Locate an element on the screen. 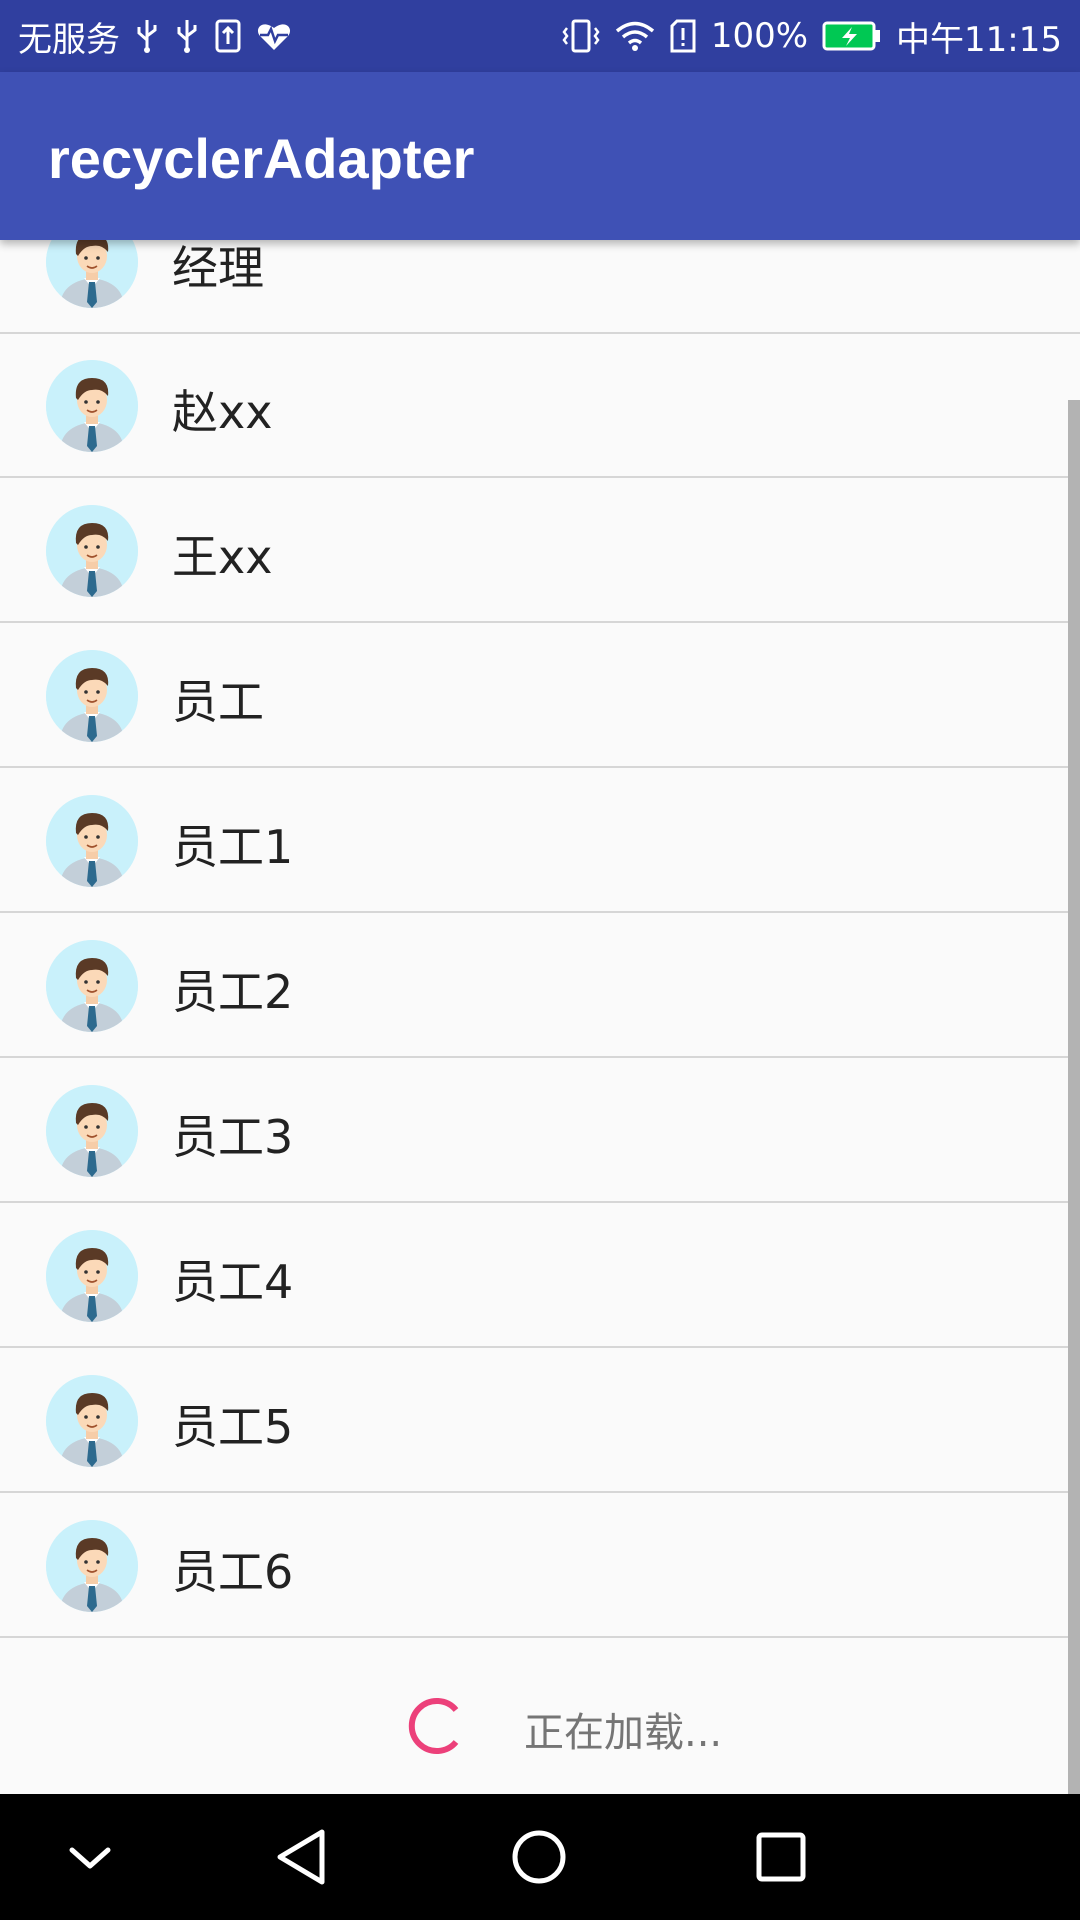 This screenshot has width=1080, height=1920. navigation-bar is located at coordinates (540, 1857).